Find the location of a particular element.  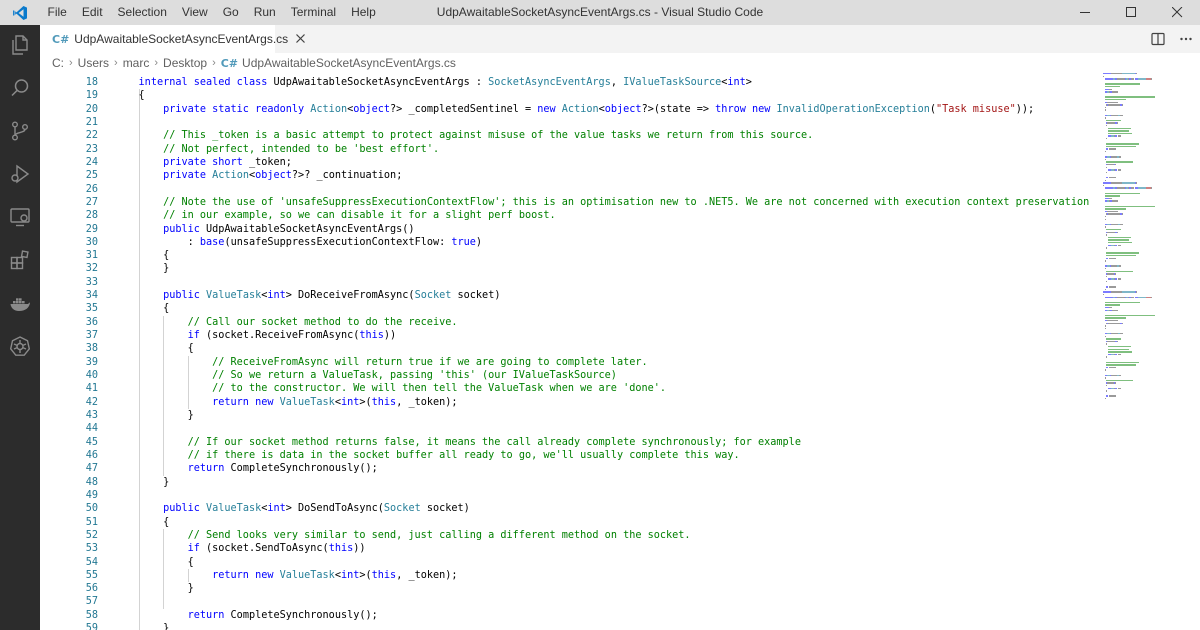

line-number: 40 is located at coordinates (91, 376).